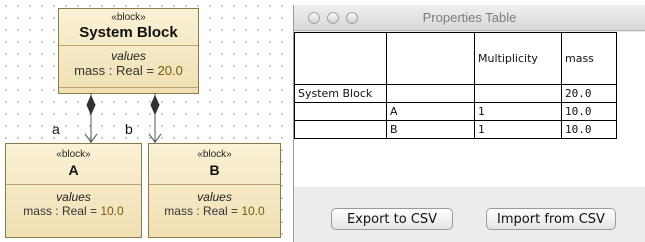  I want to click on table-cell: A, so click(430, 111).